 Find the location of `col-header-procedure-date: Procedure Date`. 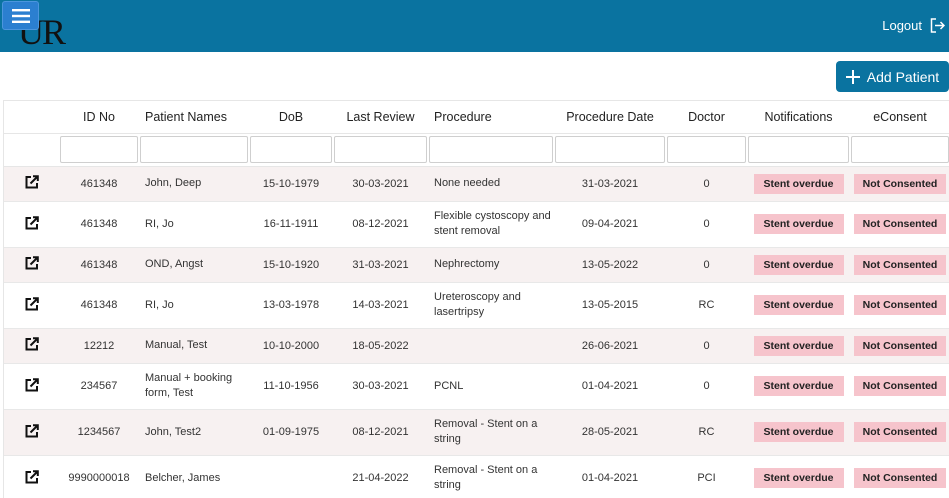

col-header-procedure-date: Procedure Date is located at coordinates (610, 117).